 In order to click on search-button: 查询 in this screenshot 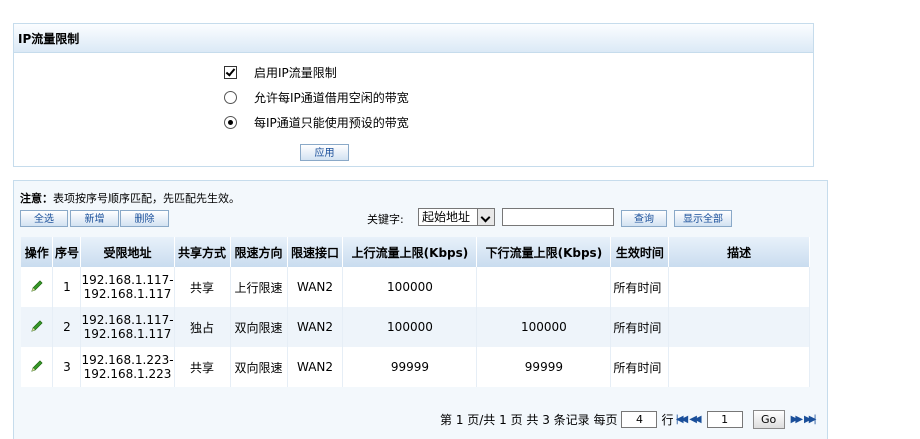, I will do `click(644, 218)`.